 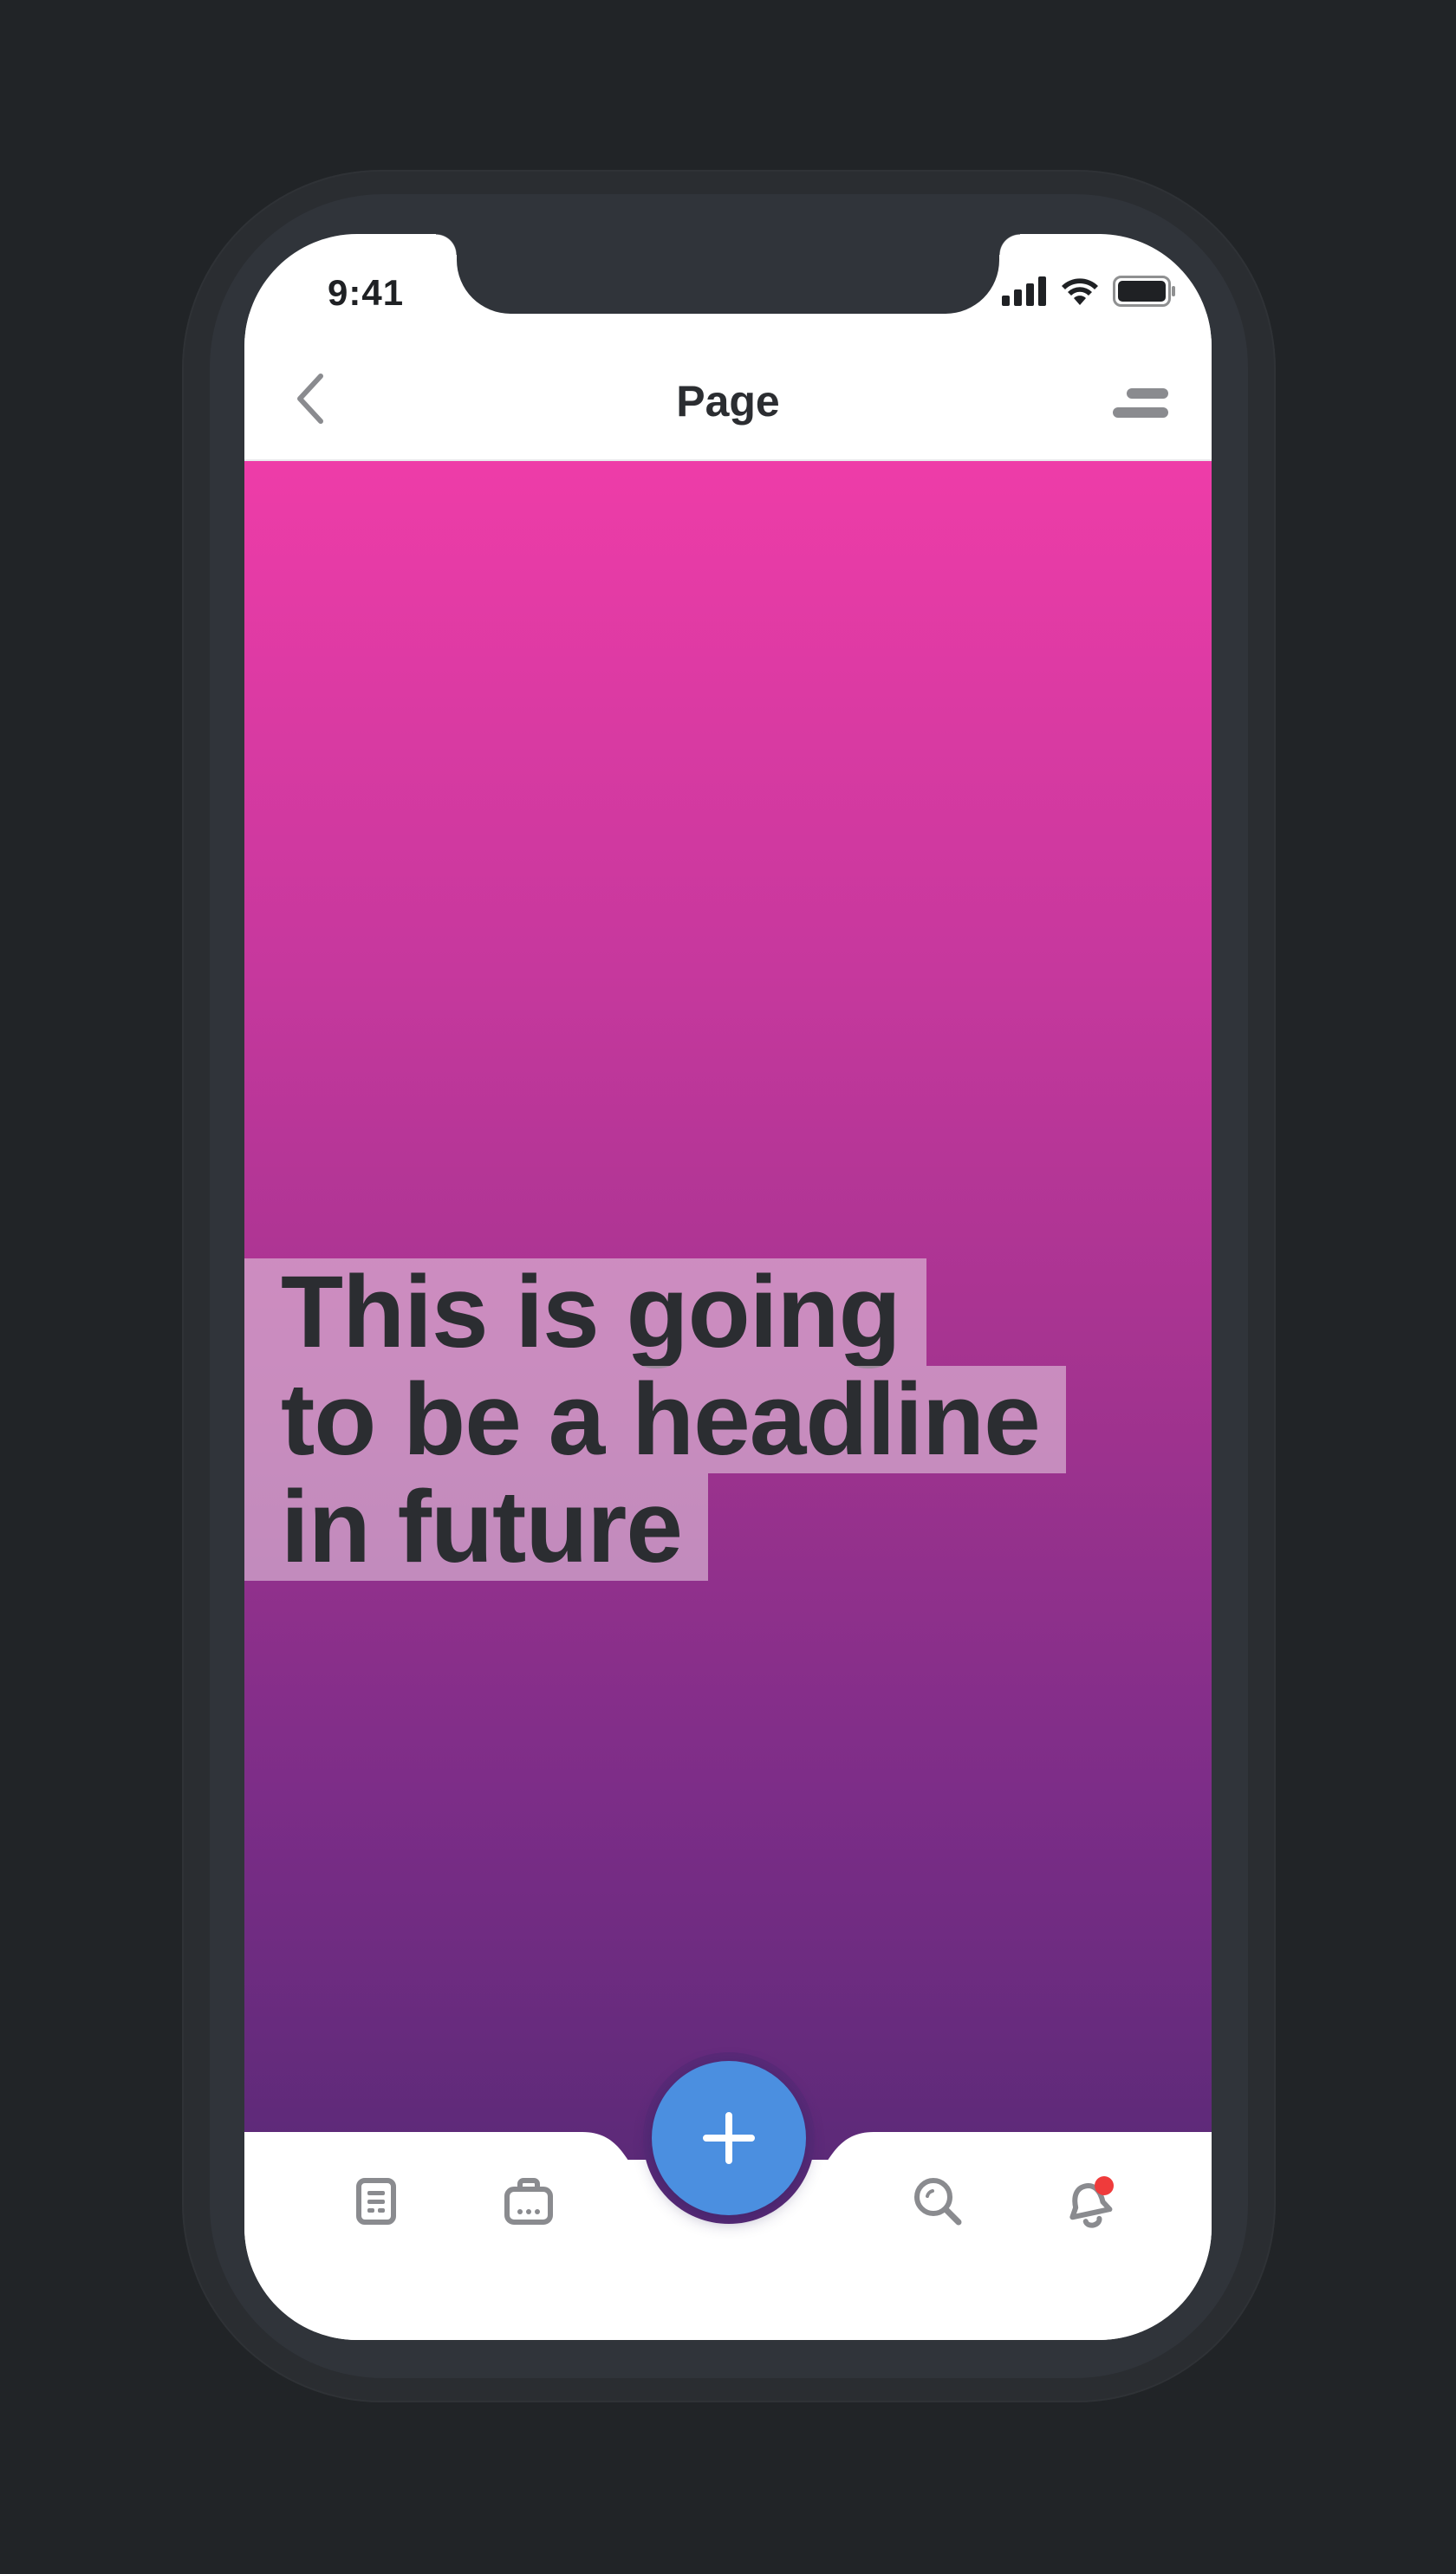 What do you see at coordinates (1080, 291) in the screenshot?
I see `wifi-icon` at bounding box center [1080, 291].